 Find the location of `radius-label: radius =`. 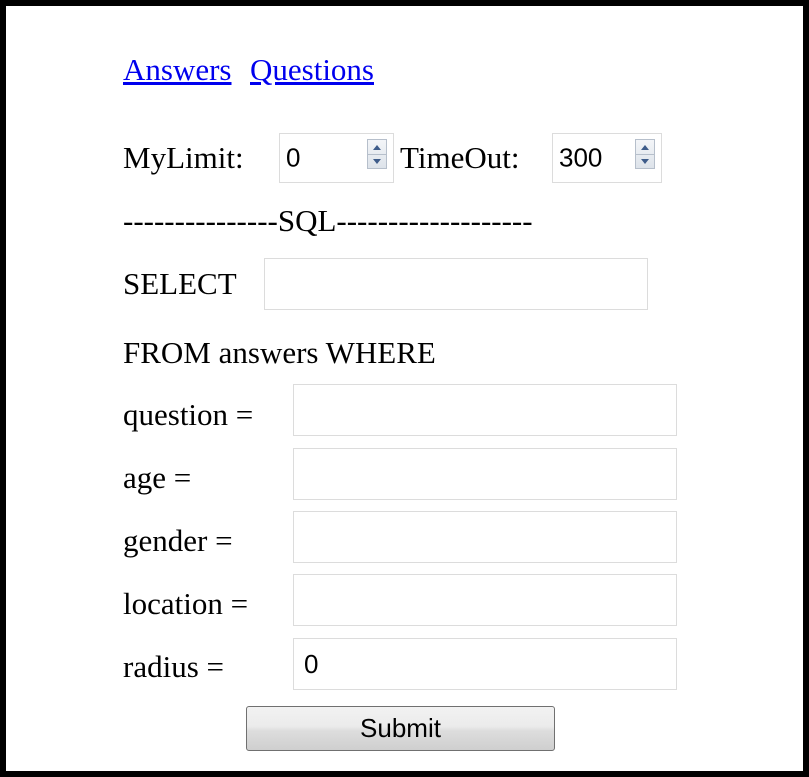

radius-label: radius = is located at coordinates (173, 666).